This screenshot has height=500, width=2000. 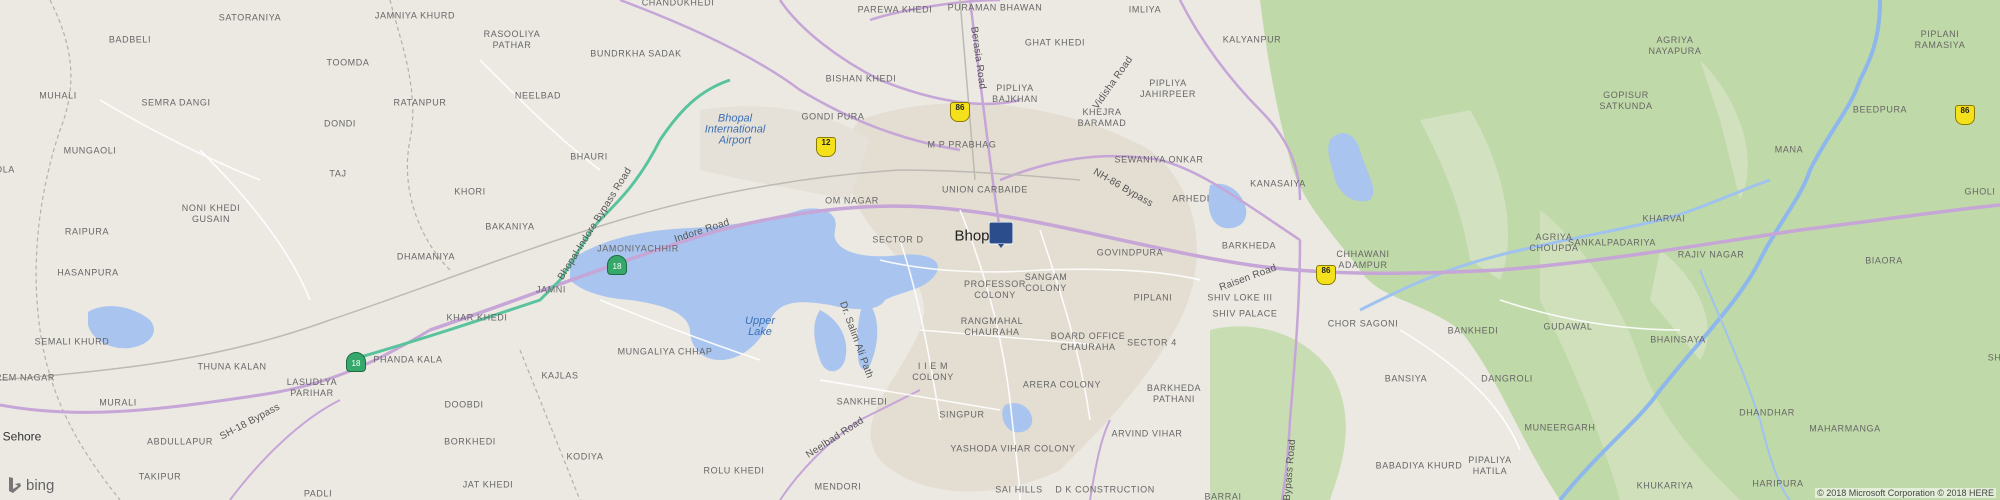 I want to click on place-label-jat-khedi: JAT KHEDI, so click(x=488, y=484).